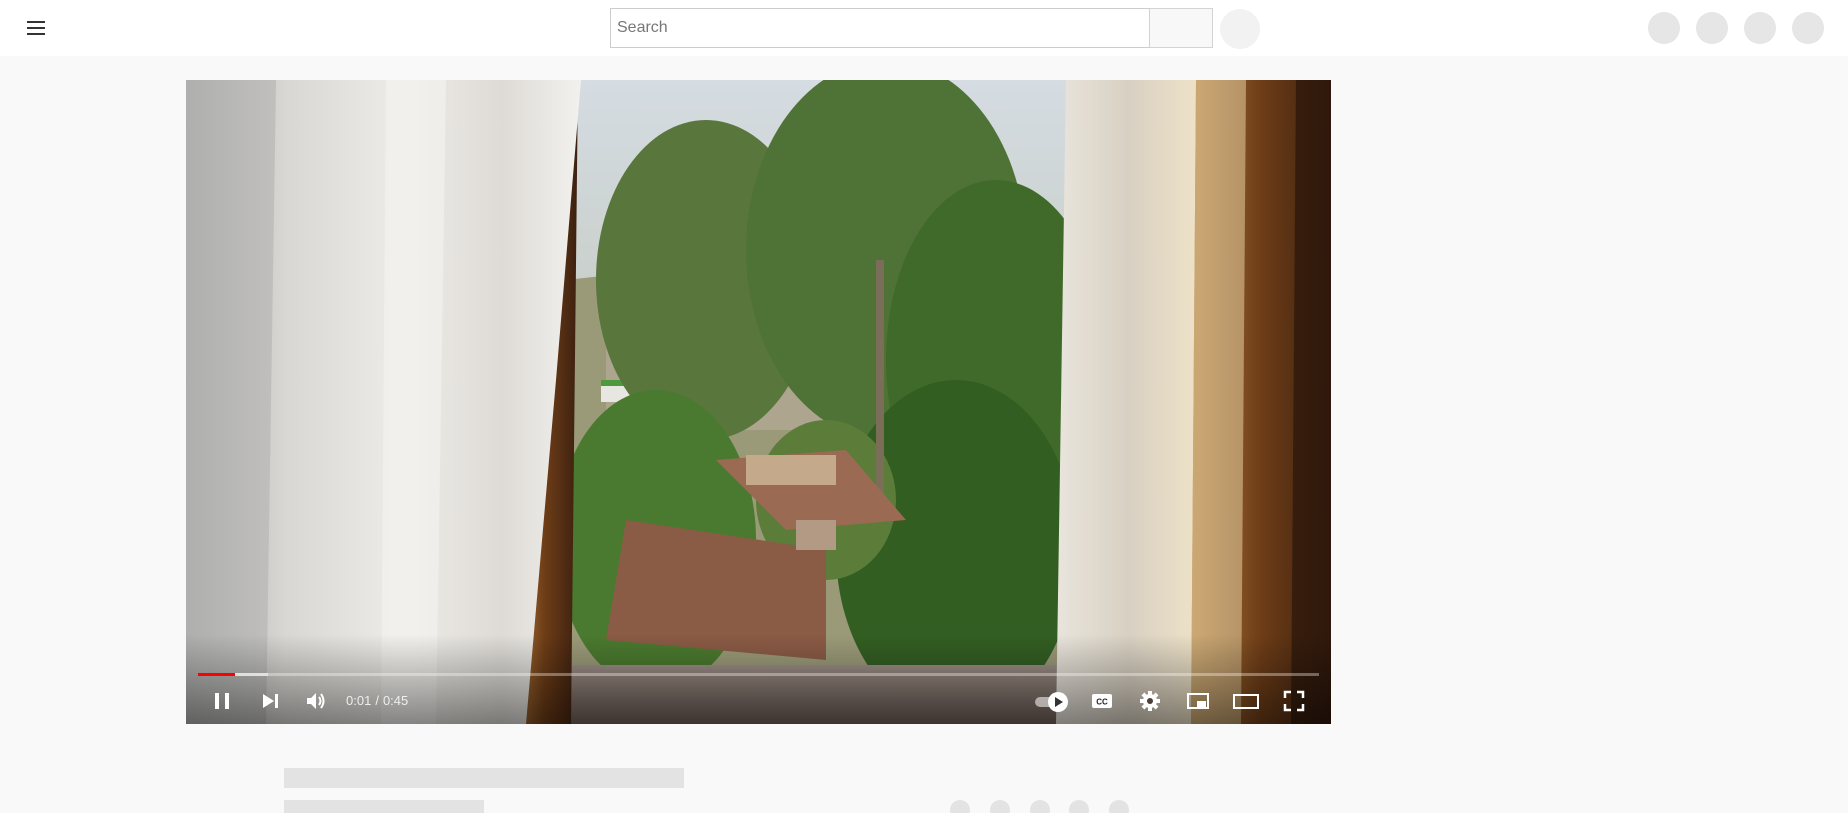 The width and height of the screenshot is (1848, 813). Describe the element at coordinates (1664, 28) in the screenshot. I see `create-icon` at that location.